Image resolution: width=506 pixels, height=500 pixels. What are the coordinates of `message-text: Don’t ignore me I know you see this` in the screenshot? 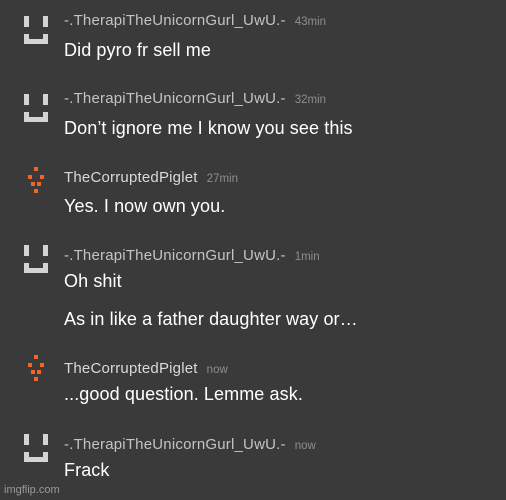 It's located at (208, 128).